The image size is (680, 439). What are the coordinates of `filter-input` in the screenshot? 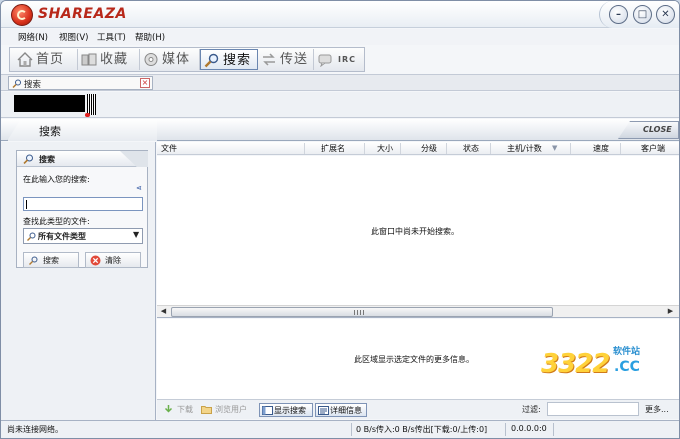 It's located at (593, 409).